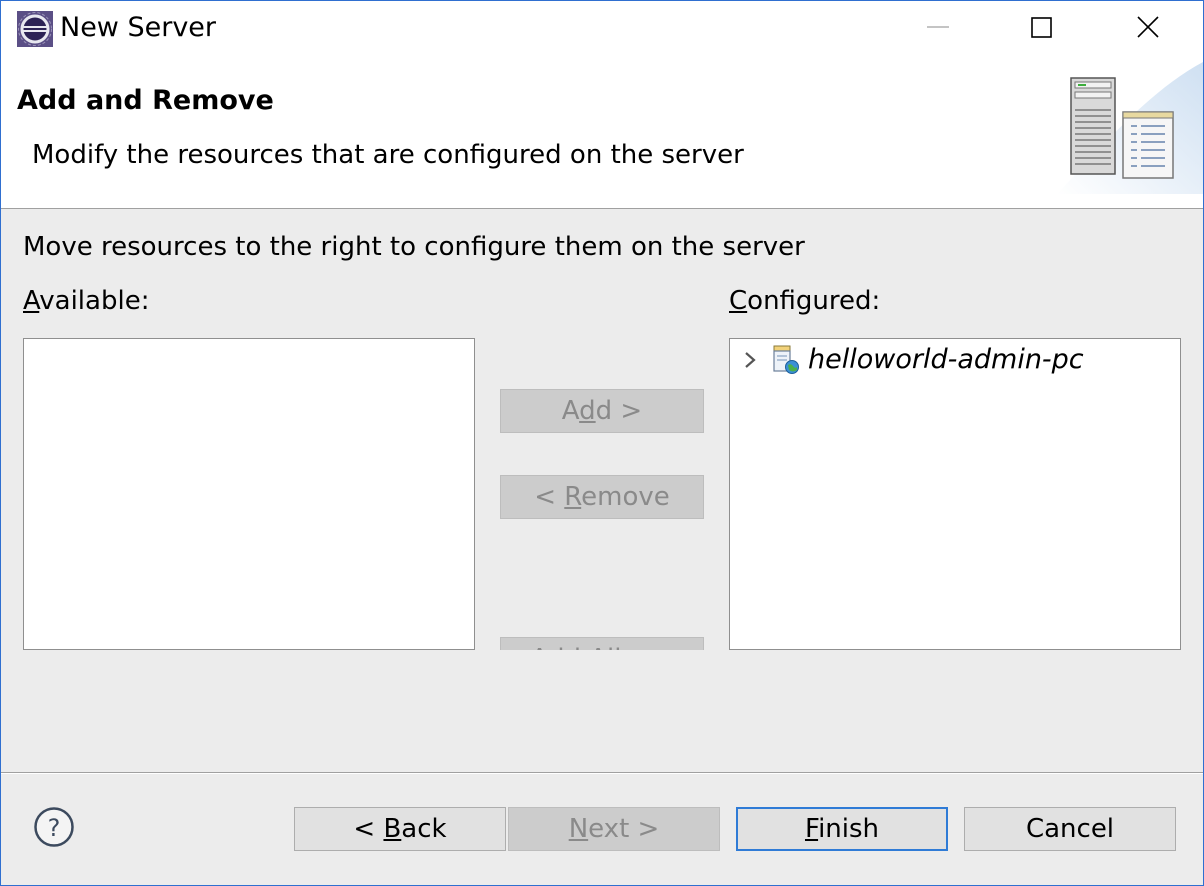 The width and height of the screenshot is (1204, 886). I want to click on add-button-post: d >, so click(619, 411).